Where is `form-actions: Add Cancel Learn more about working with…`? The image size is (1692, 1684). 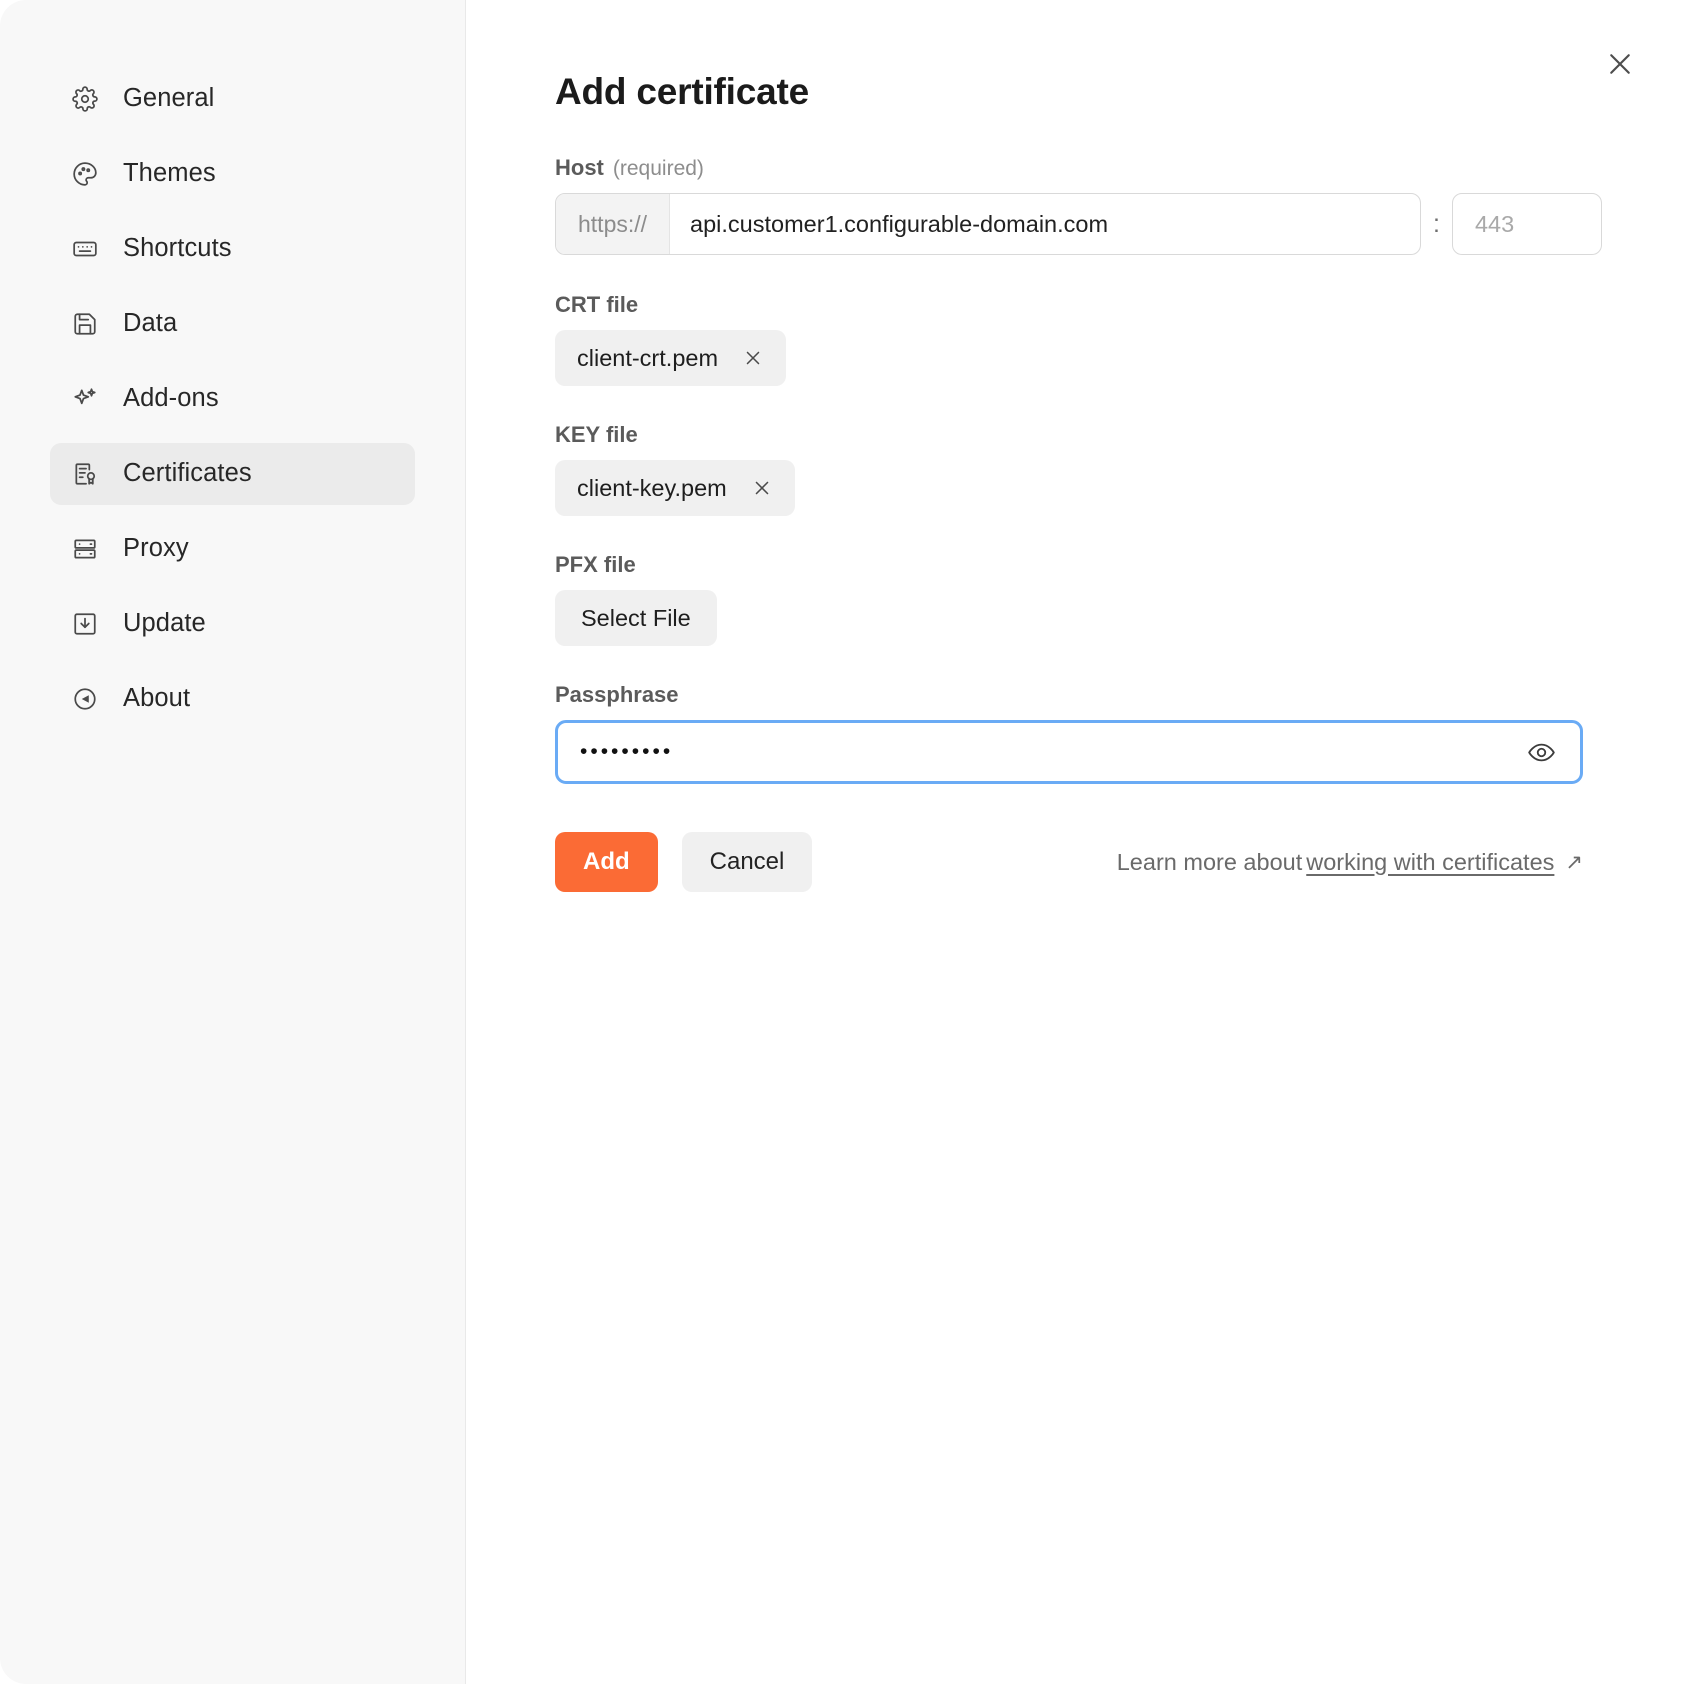 form-actions: Add Cancel Learn more about working with… is located at coordinates (1069, 862).